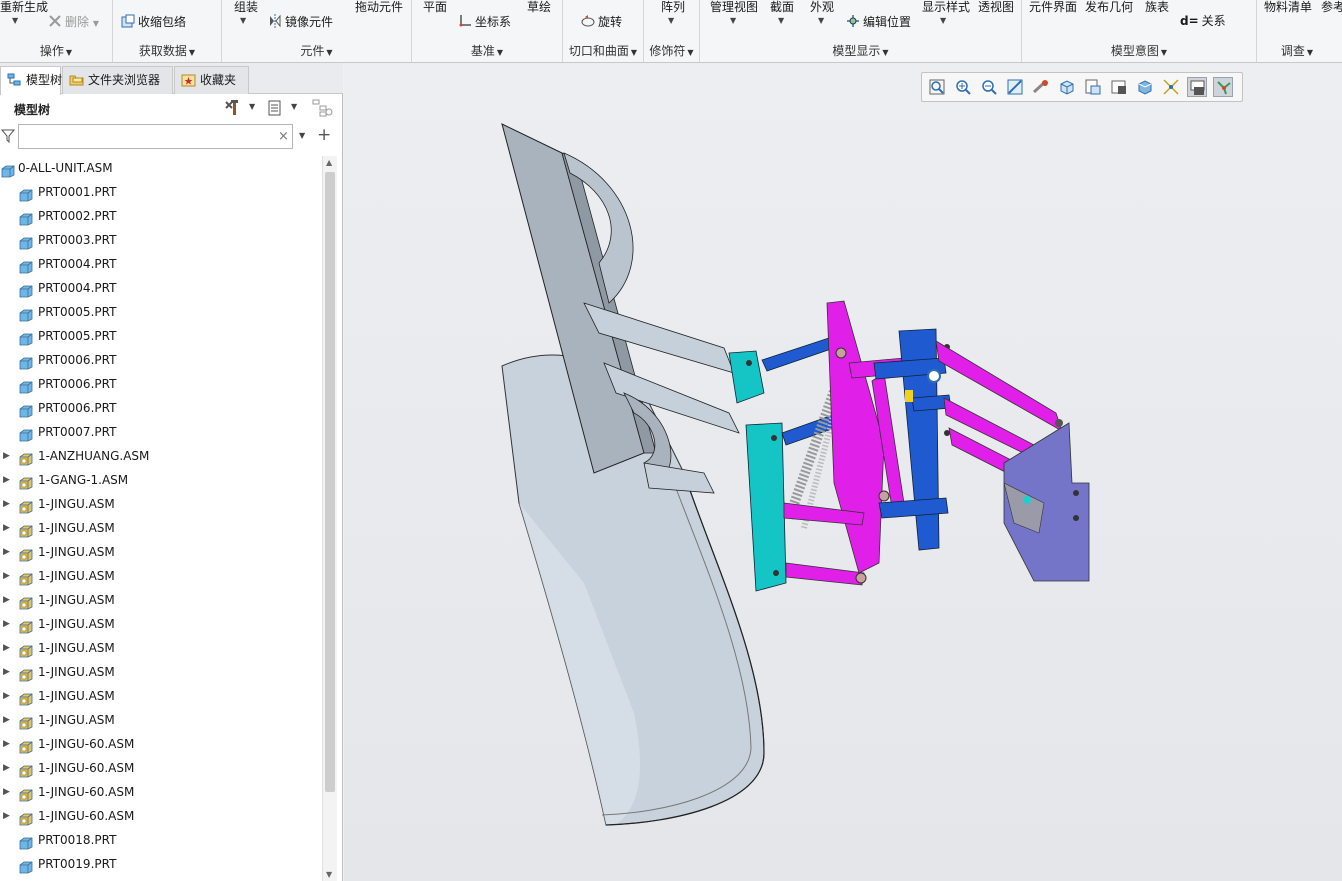 The image size is (1342, 881). Describe the element at coordinates (487, 50) in the screenshot. I see `group-datum-label: 基准 ▼` at that location.